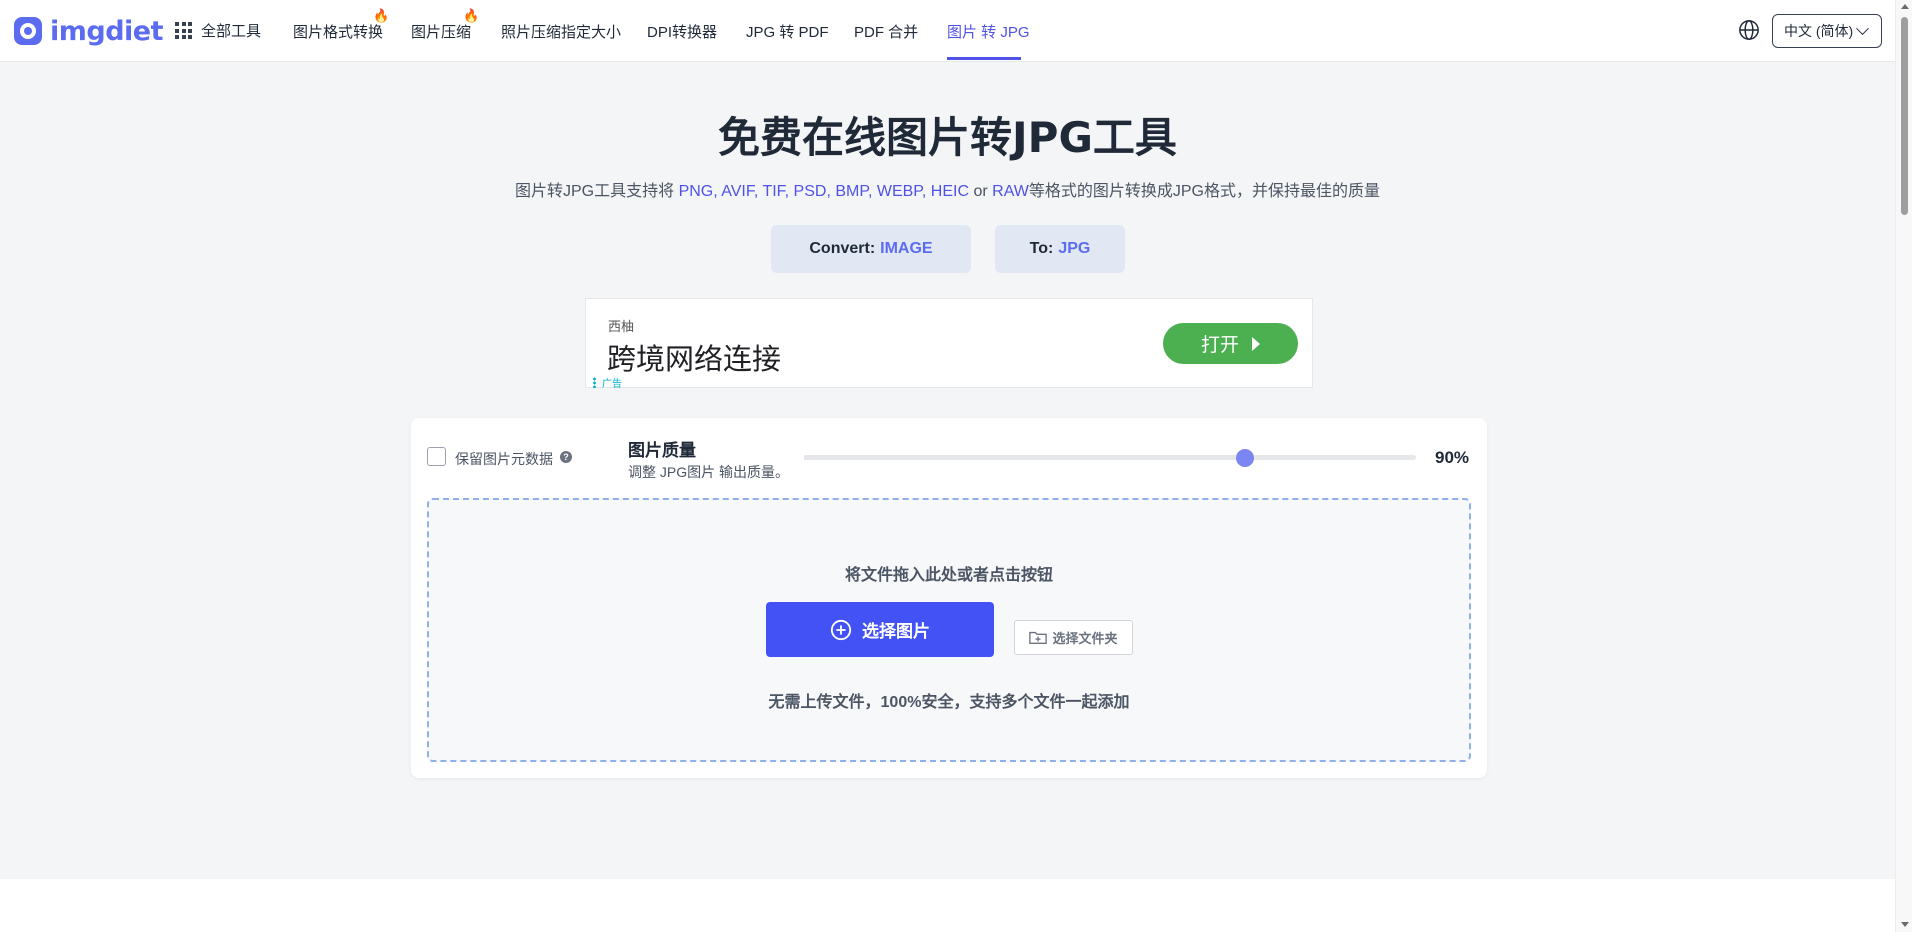 This screenshot has width=1912, height=932. I want to click on nav-item-compress-size: 照片压缩指定大小, so click(561, 31).